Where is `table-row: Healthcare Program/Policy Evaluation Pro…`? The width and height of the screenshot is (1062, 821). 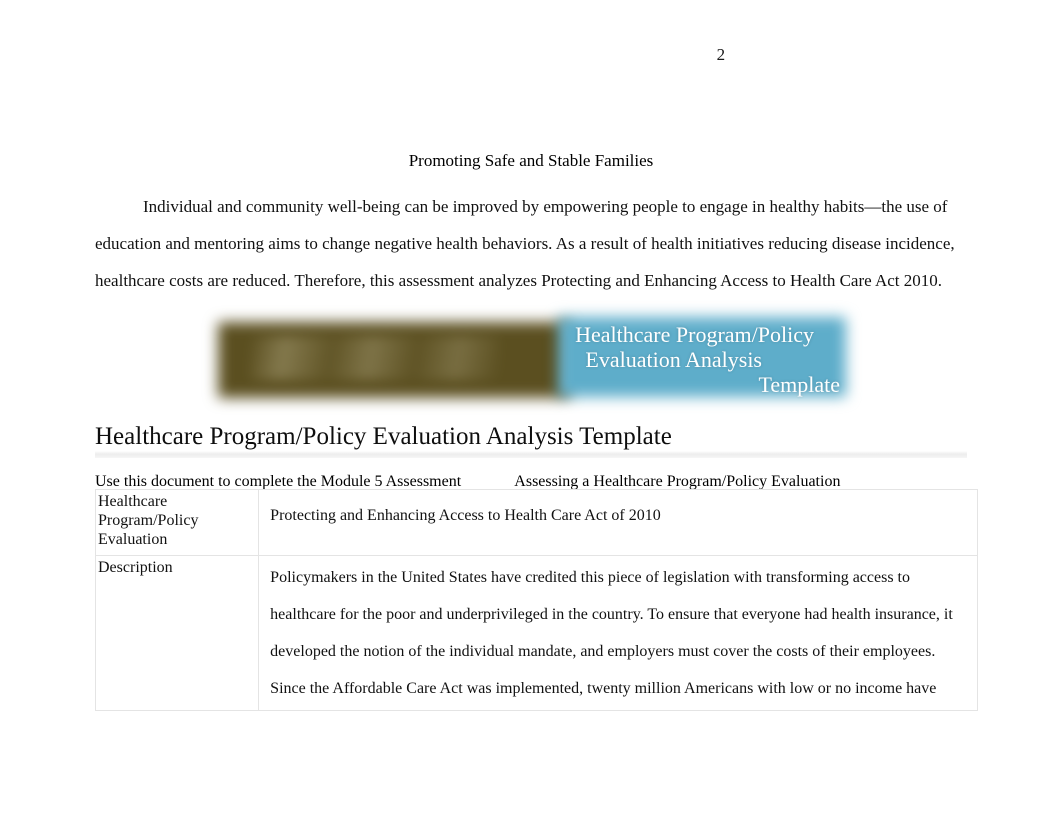 table-row: Healthcare Program/Policy Evaluation Pro… is located at coordinates (536, 522).